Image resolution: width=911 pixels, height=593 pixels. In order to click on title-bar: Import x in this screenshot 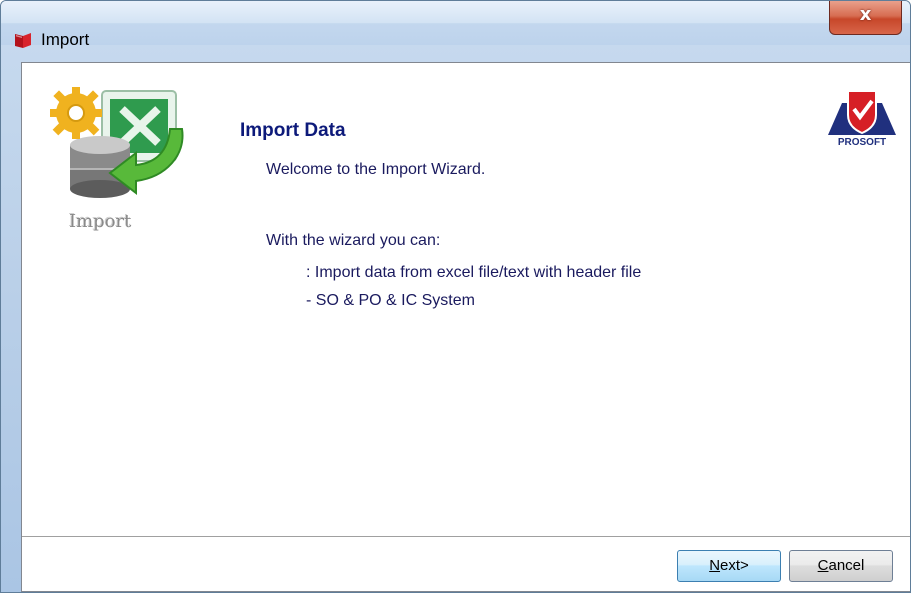, I will do `click(455, 25)`.